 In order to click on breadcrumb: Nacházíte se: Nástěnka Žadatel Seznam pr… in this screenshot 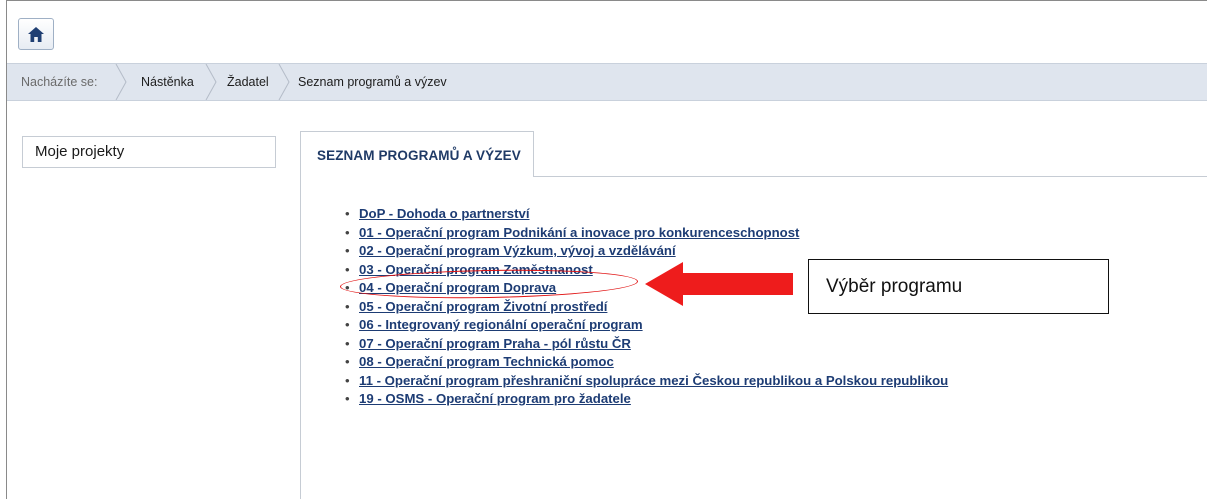, I will do `click(607, 82)`.